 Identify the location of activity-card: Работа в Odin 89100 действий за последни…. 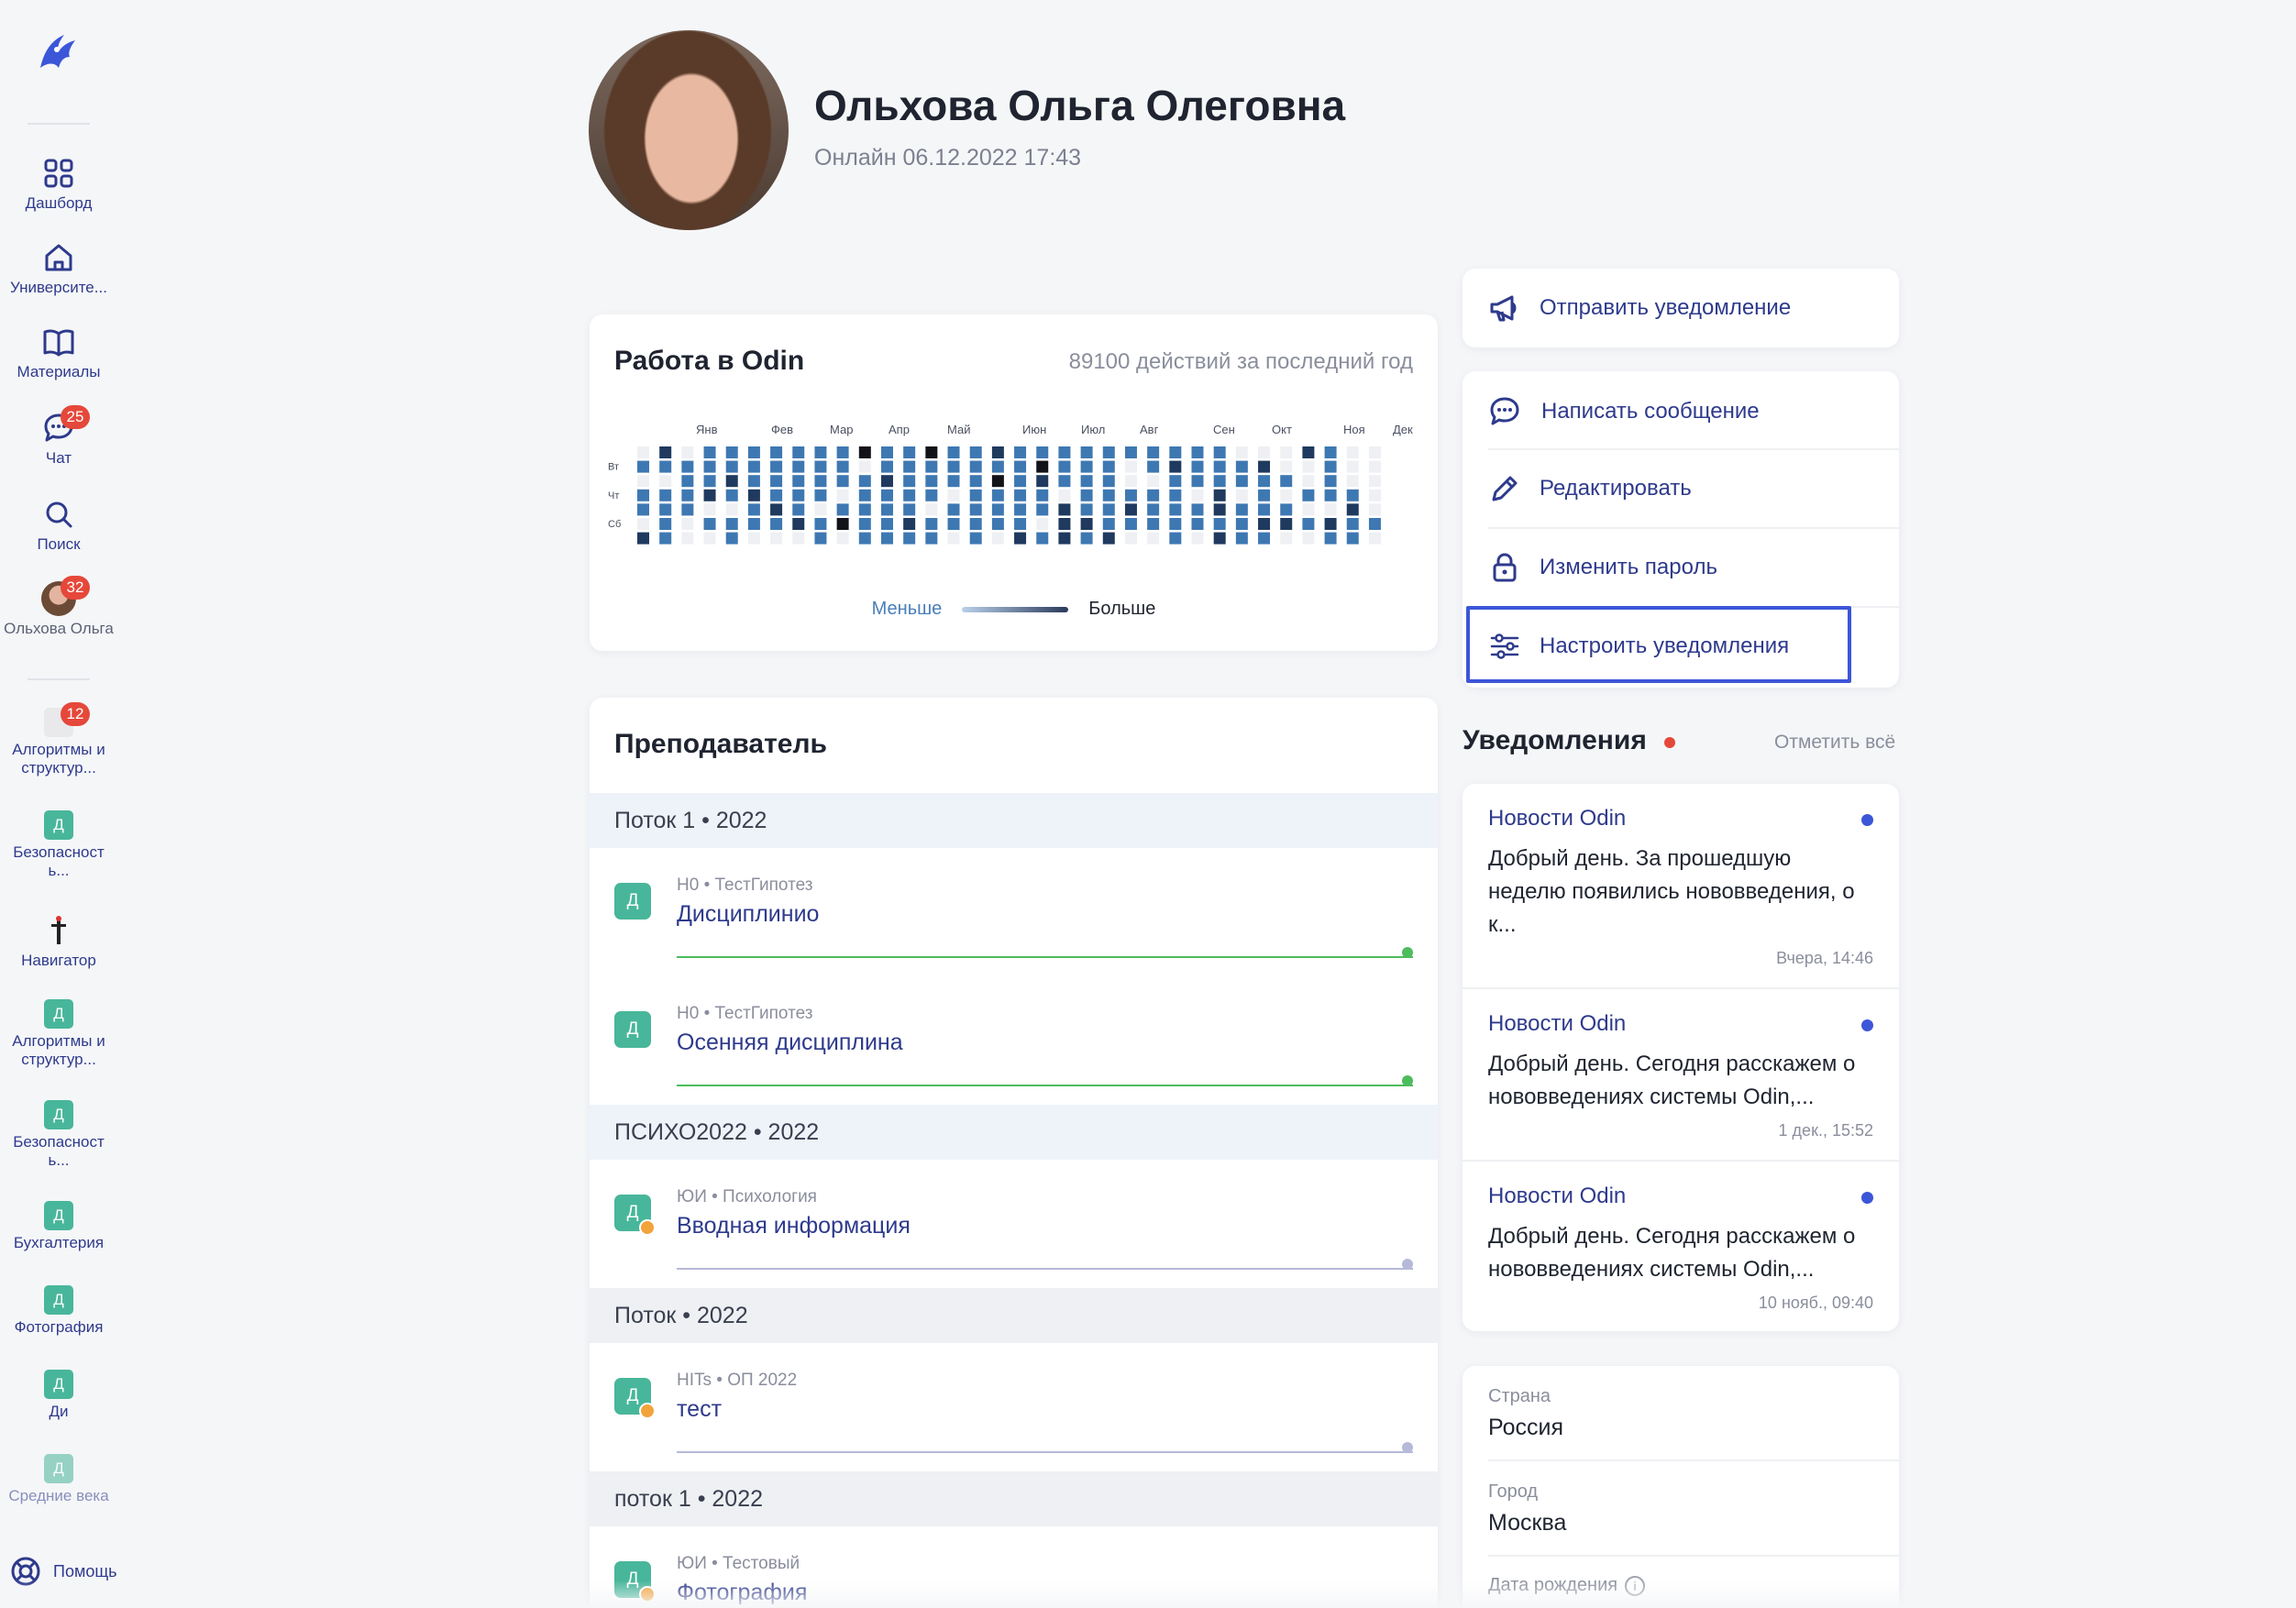
(1014, 483).